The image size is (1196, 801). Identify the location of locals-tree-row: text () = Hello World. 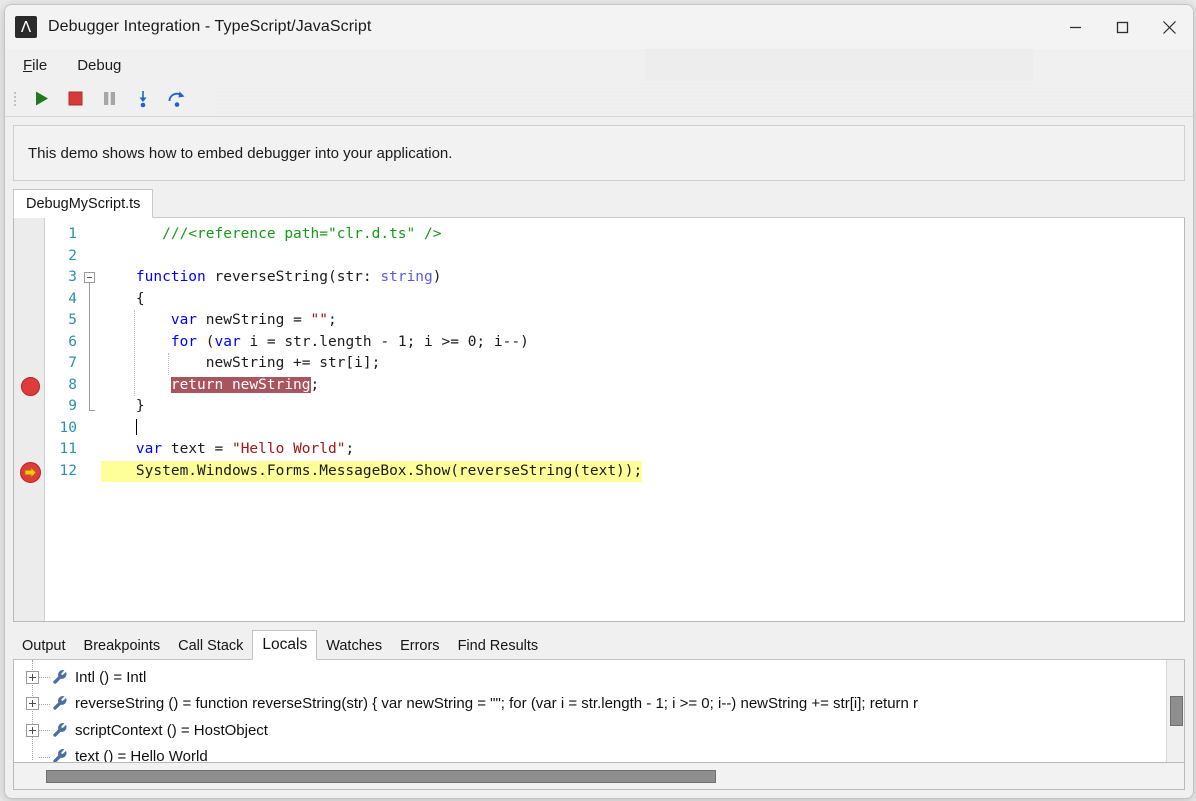
(601, 753).